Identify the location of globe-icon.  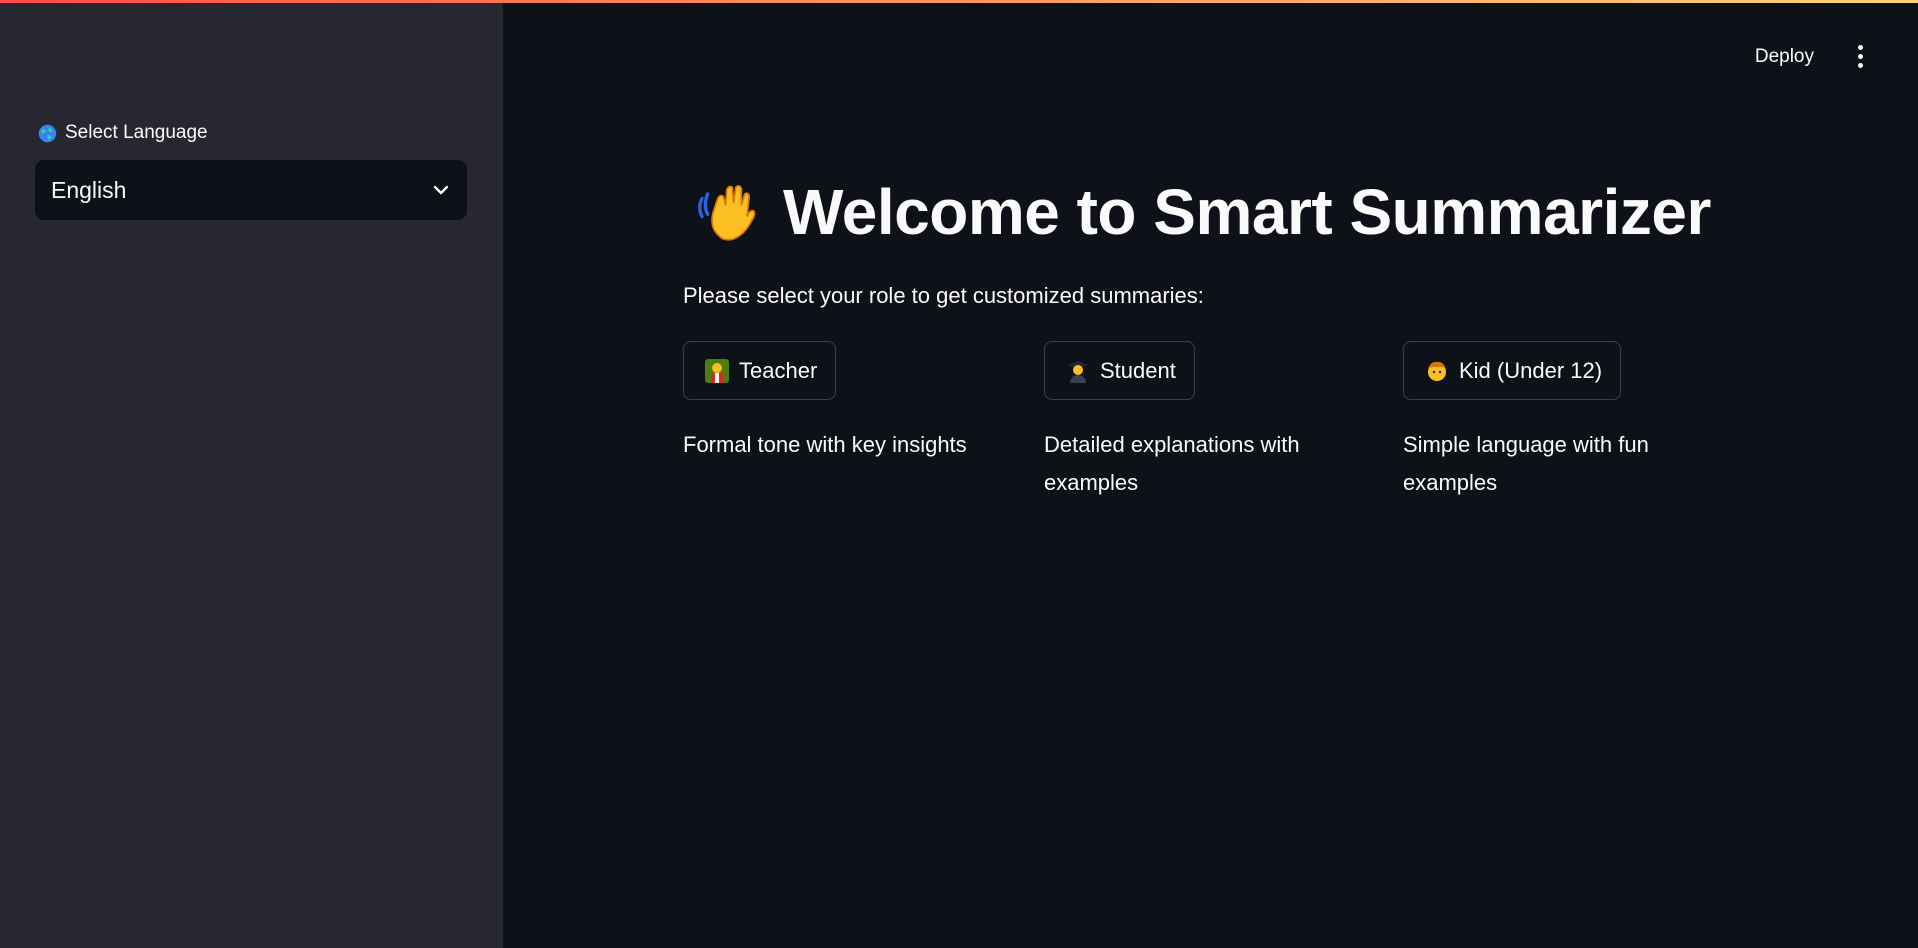
(47, 133).